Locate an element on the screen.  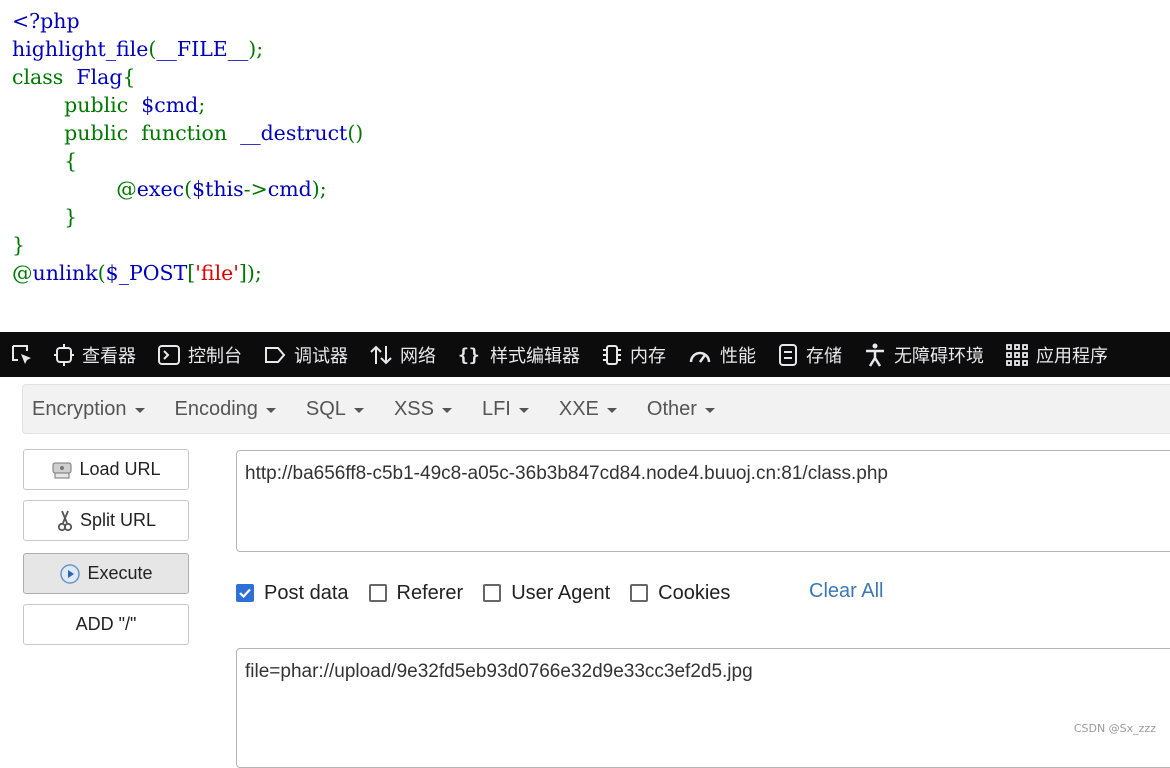
add-slash-button: ADD "/" is located at coordinates (106, 624).